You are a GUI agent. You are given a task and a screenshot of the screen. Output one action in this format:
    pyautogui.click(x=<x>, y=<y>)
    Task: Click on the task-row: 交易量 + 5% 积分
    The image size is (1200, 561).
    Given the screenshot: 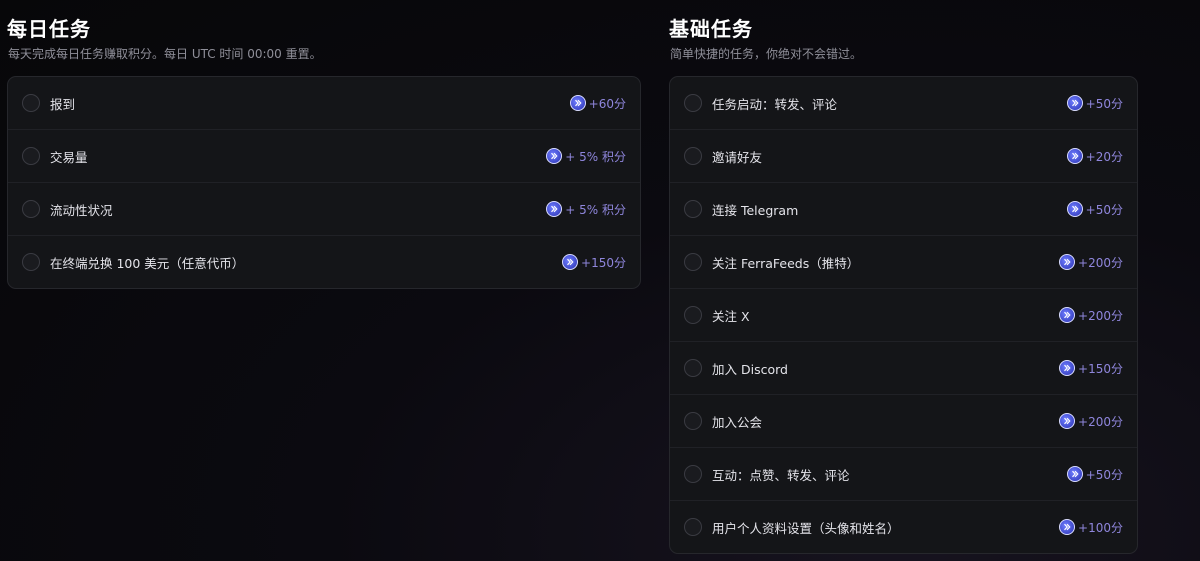 What is the action you would take?
    pyautogui.click(x=324, y=156)
    